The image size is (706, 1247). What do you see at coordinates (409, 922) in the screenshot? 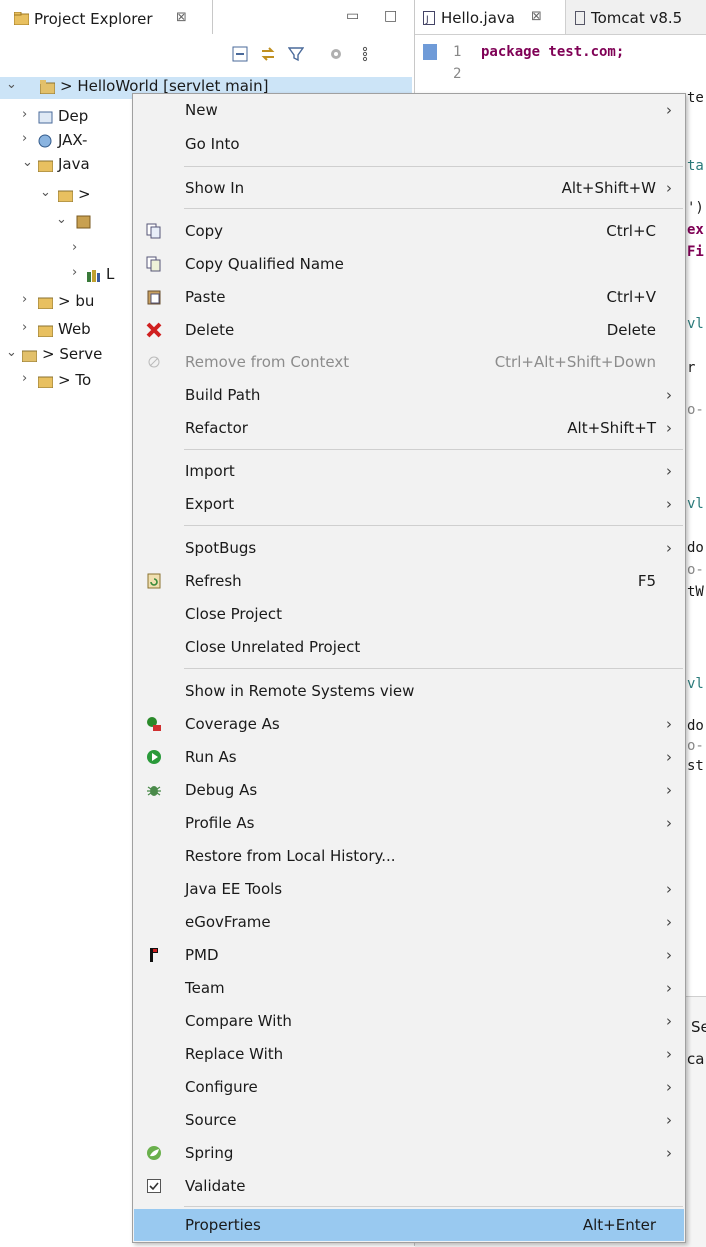
I see `menu-item-egovframe: eGovFrame ›` at bounding box center [409, 922].